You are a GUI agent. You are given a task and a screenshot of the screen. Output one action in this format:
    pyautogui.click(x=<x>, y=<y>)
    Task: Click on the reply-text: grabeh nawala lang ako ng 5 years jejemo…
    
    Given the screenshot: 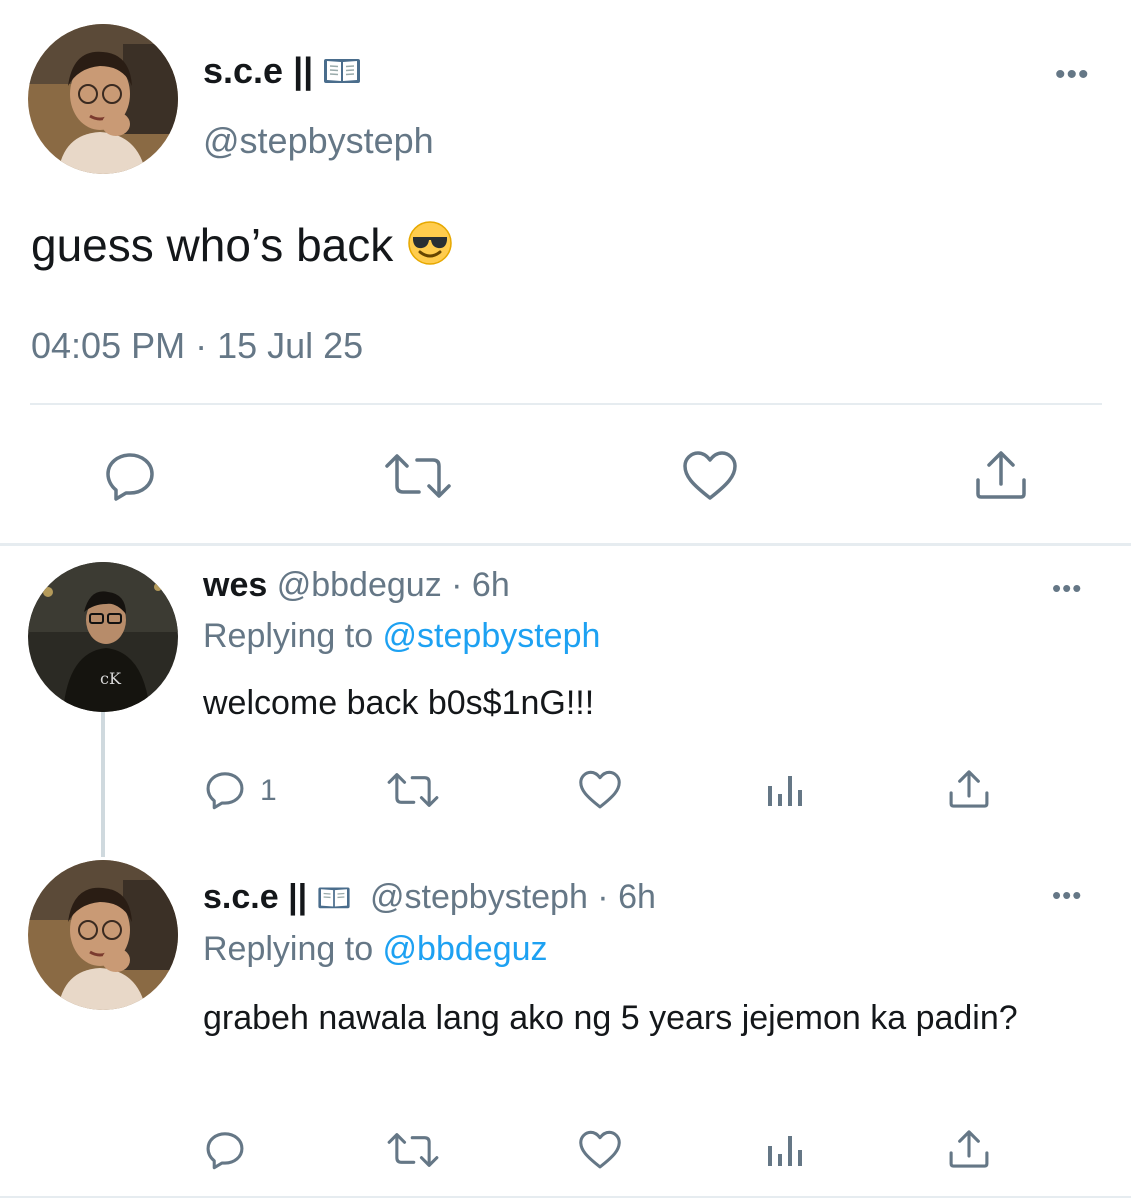 What is the action you would take?
    pyautogui.click(x=610, y=1018)
    